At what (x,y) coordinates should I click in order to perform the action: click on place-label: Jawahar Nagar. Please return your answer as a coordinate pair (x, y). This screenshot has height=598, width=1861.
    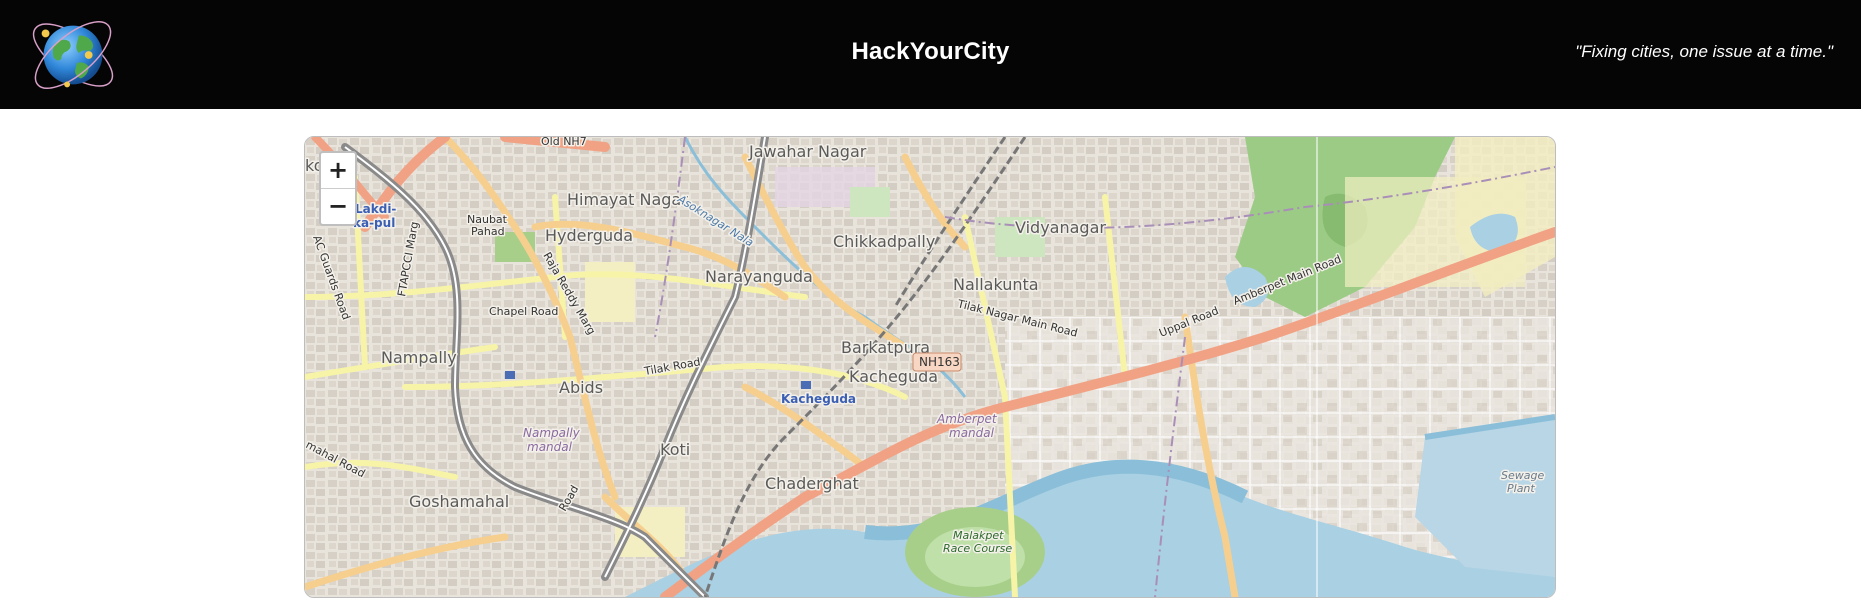
    Looking at the image, I should click on (807, 151).